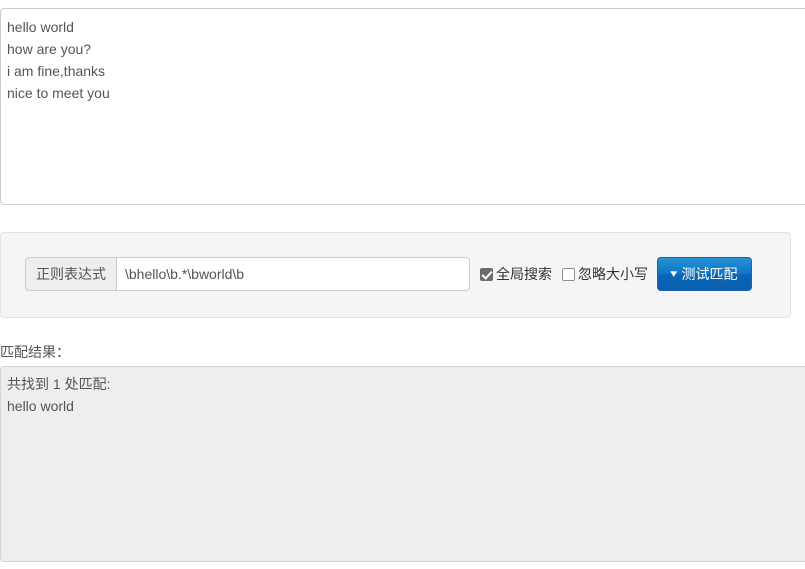 This screenshot has height=569, width=805. What do you see at coordinates (568, 274) in the screenshot?
I see `checkbox-ignore-case-box` at bounding box center [568, 274].